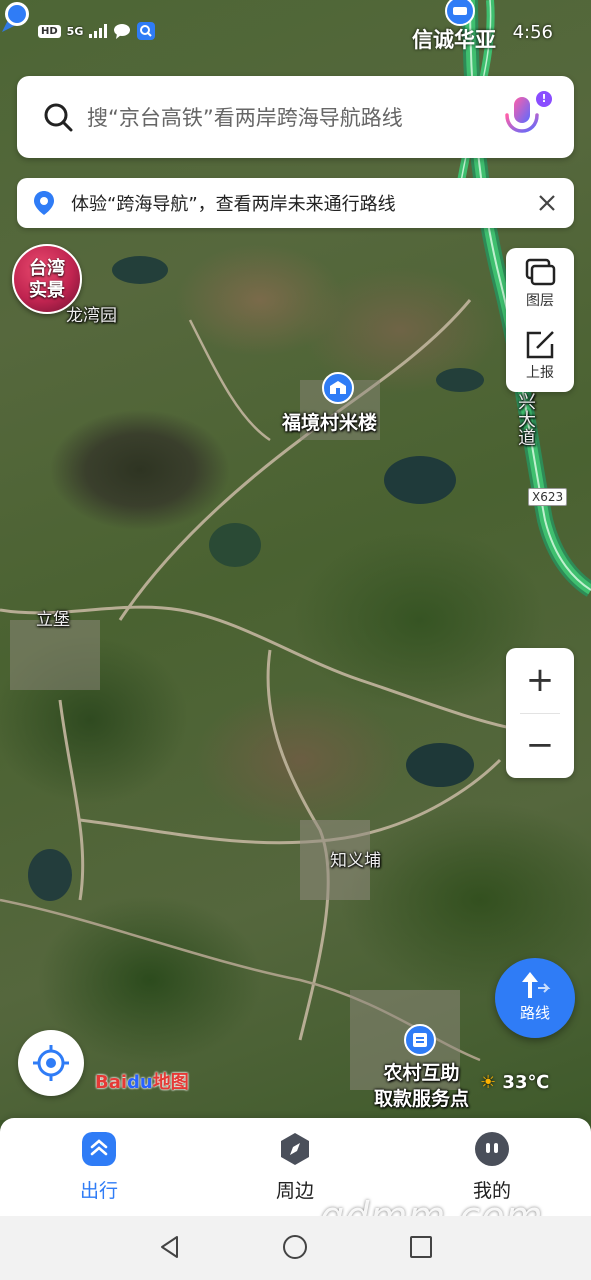 Image resolution: width=591 pixels, height=1280 pixels. I want to click on clock: 4:56, so click(532, 32).